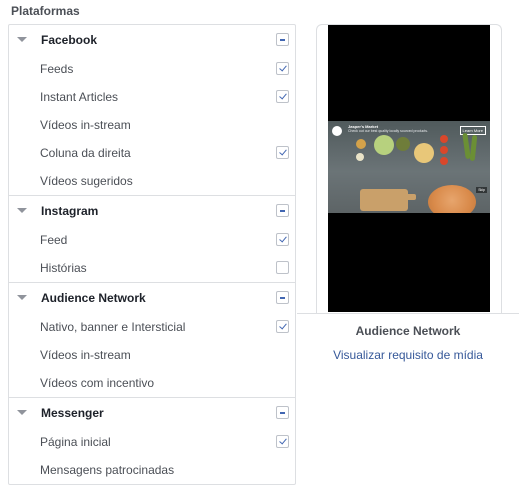 This screenshot has height=496, width=525. What do you see at coordinates (57, 69) in the screenshot?
I see `placement-label: Feeds` at bounding box center [57, 69].